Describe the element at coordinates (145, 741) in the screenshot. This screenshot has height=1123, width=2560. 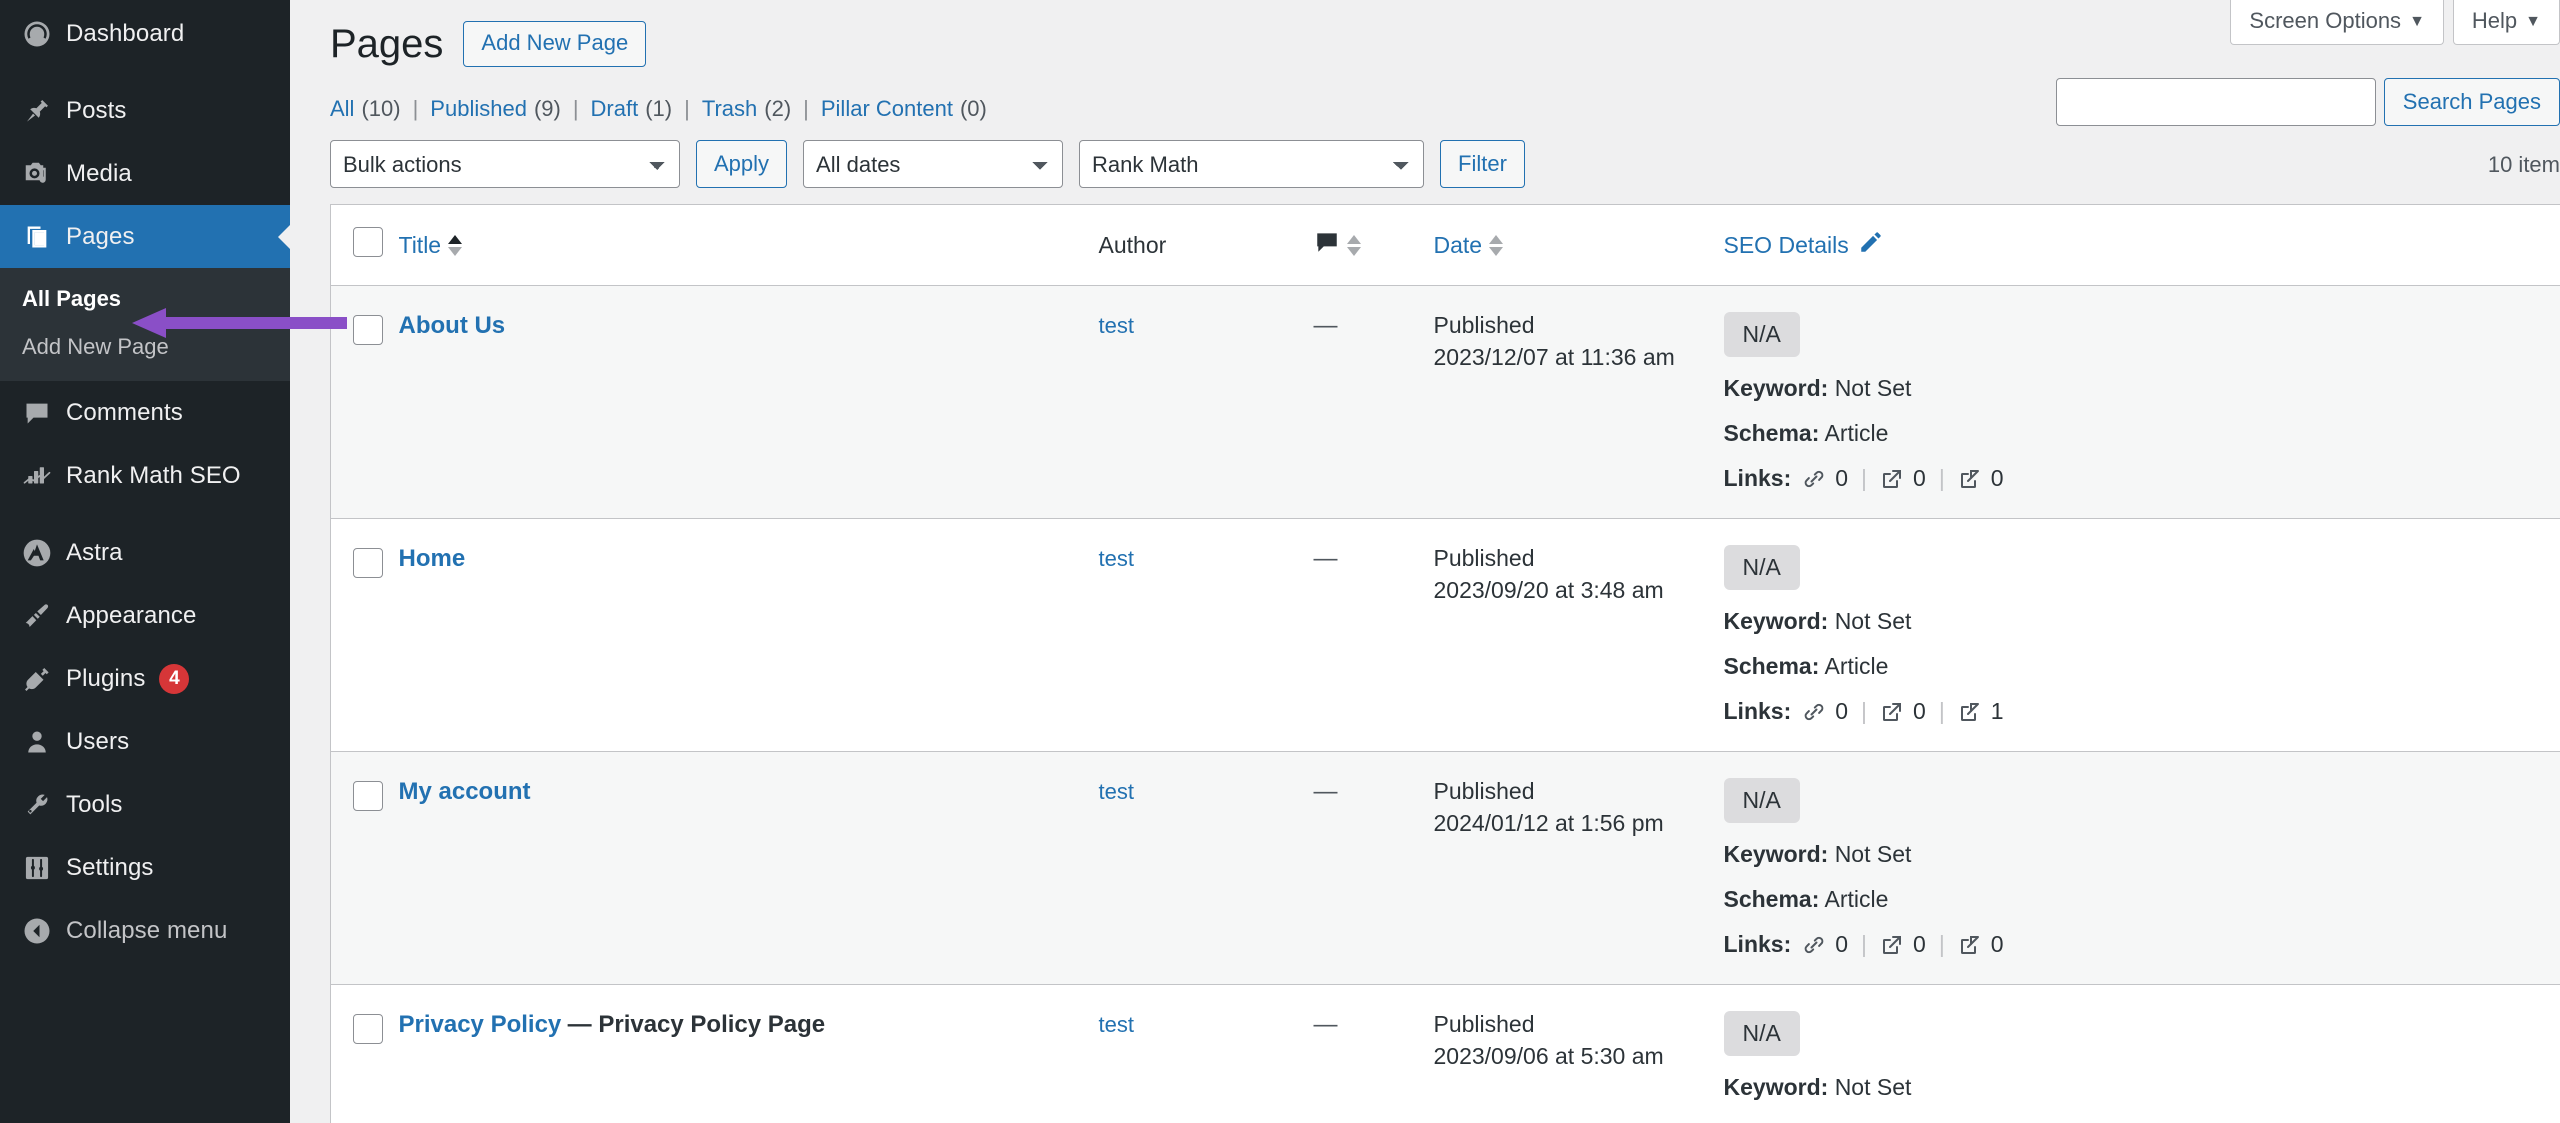
I see `sidebar-item-users: Users` at that location.